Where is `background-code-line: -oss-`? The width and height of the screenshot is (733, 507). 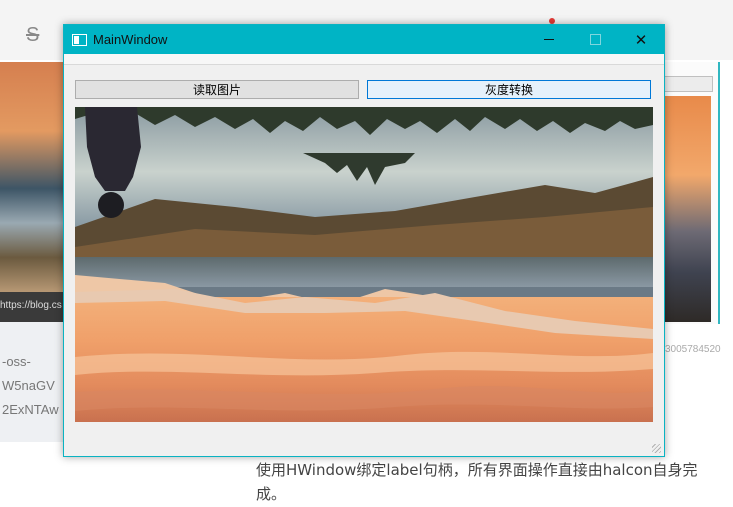
background-code-line: -oss- is located at coordinates (16, 361).